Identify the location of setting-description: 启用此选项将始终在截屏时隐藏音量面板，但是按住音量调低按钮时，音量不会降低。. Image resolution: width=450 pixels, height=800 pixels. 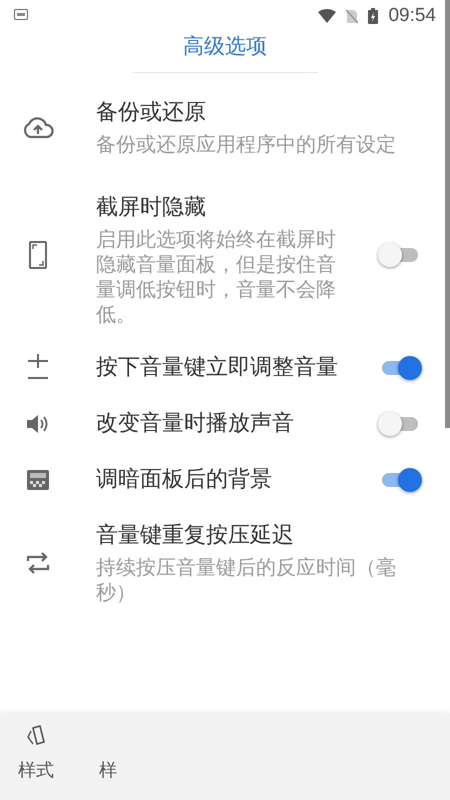
(216, 277).